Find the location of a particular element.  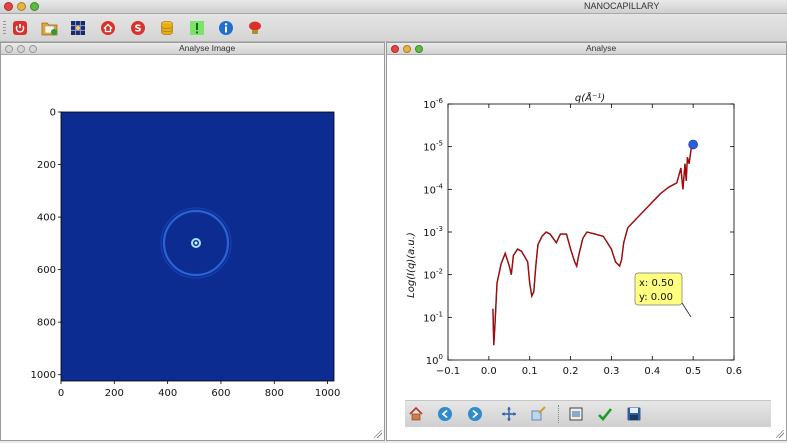

x-tick-label: 0.3 is located at coordinates (611, 371).